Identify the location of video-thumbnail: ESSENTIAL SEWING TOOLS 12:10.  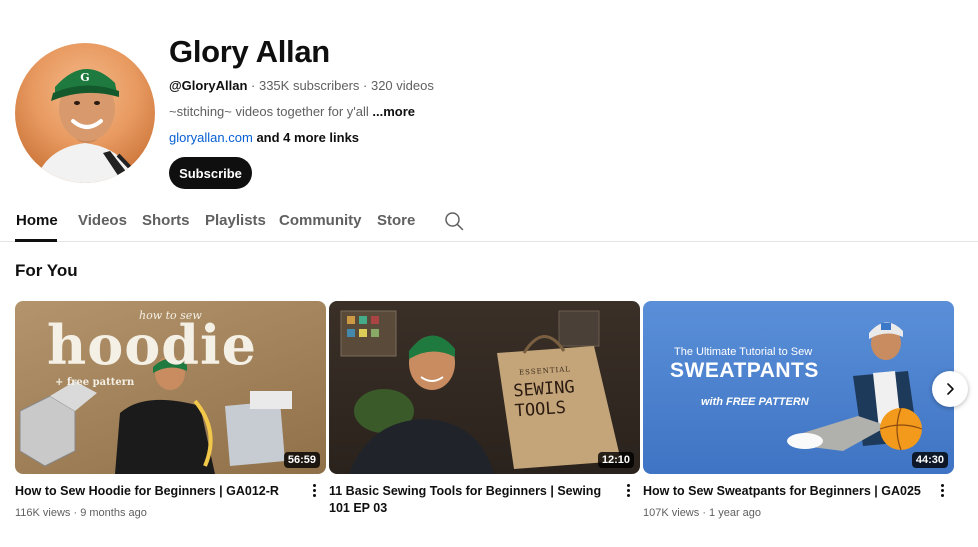
(484, 387).